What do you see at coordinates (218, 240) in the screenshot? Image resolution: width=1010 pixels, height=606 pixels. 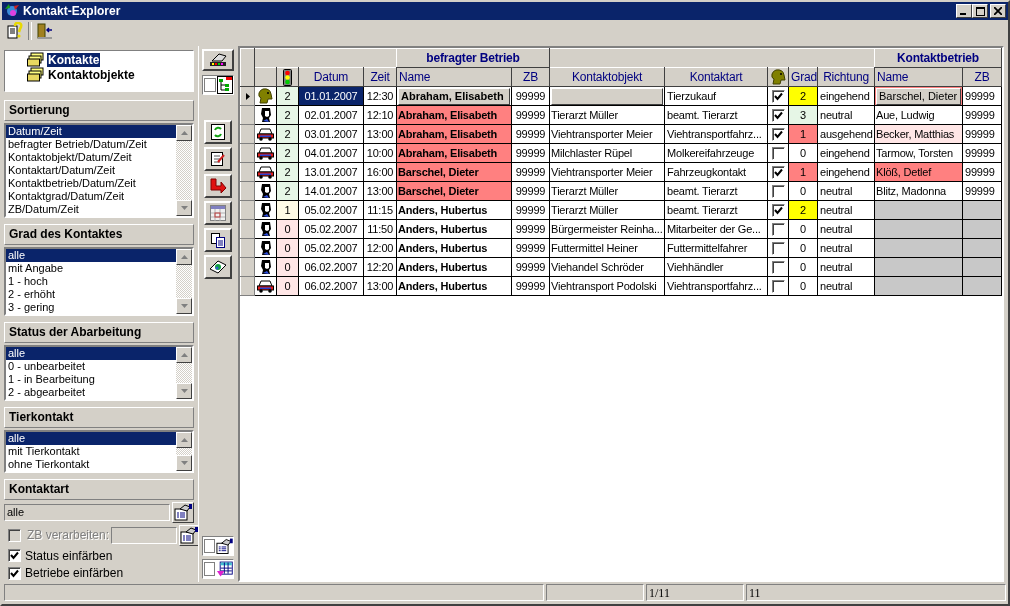 I see `copy-button` at bounding box center [218, 240].